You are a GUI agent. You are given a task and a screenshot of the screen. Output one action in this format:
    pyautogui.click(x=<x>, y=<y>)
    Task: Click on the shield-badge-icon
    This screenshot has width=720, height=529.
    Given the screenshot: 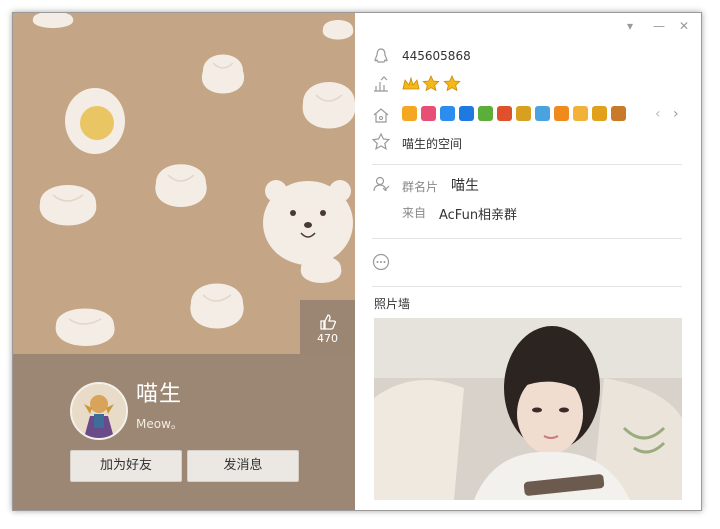 What is the action you would take?
    pyautogui.click(x=466, y=113)
    